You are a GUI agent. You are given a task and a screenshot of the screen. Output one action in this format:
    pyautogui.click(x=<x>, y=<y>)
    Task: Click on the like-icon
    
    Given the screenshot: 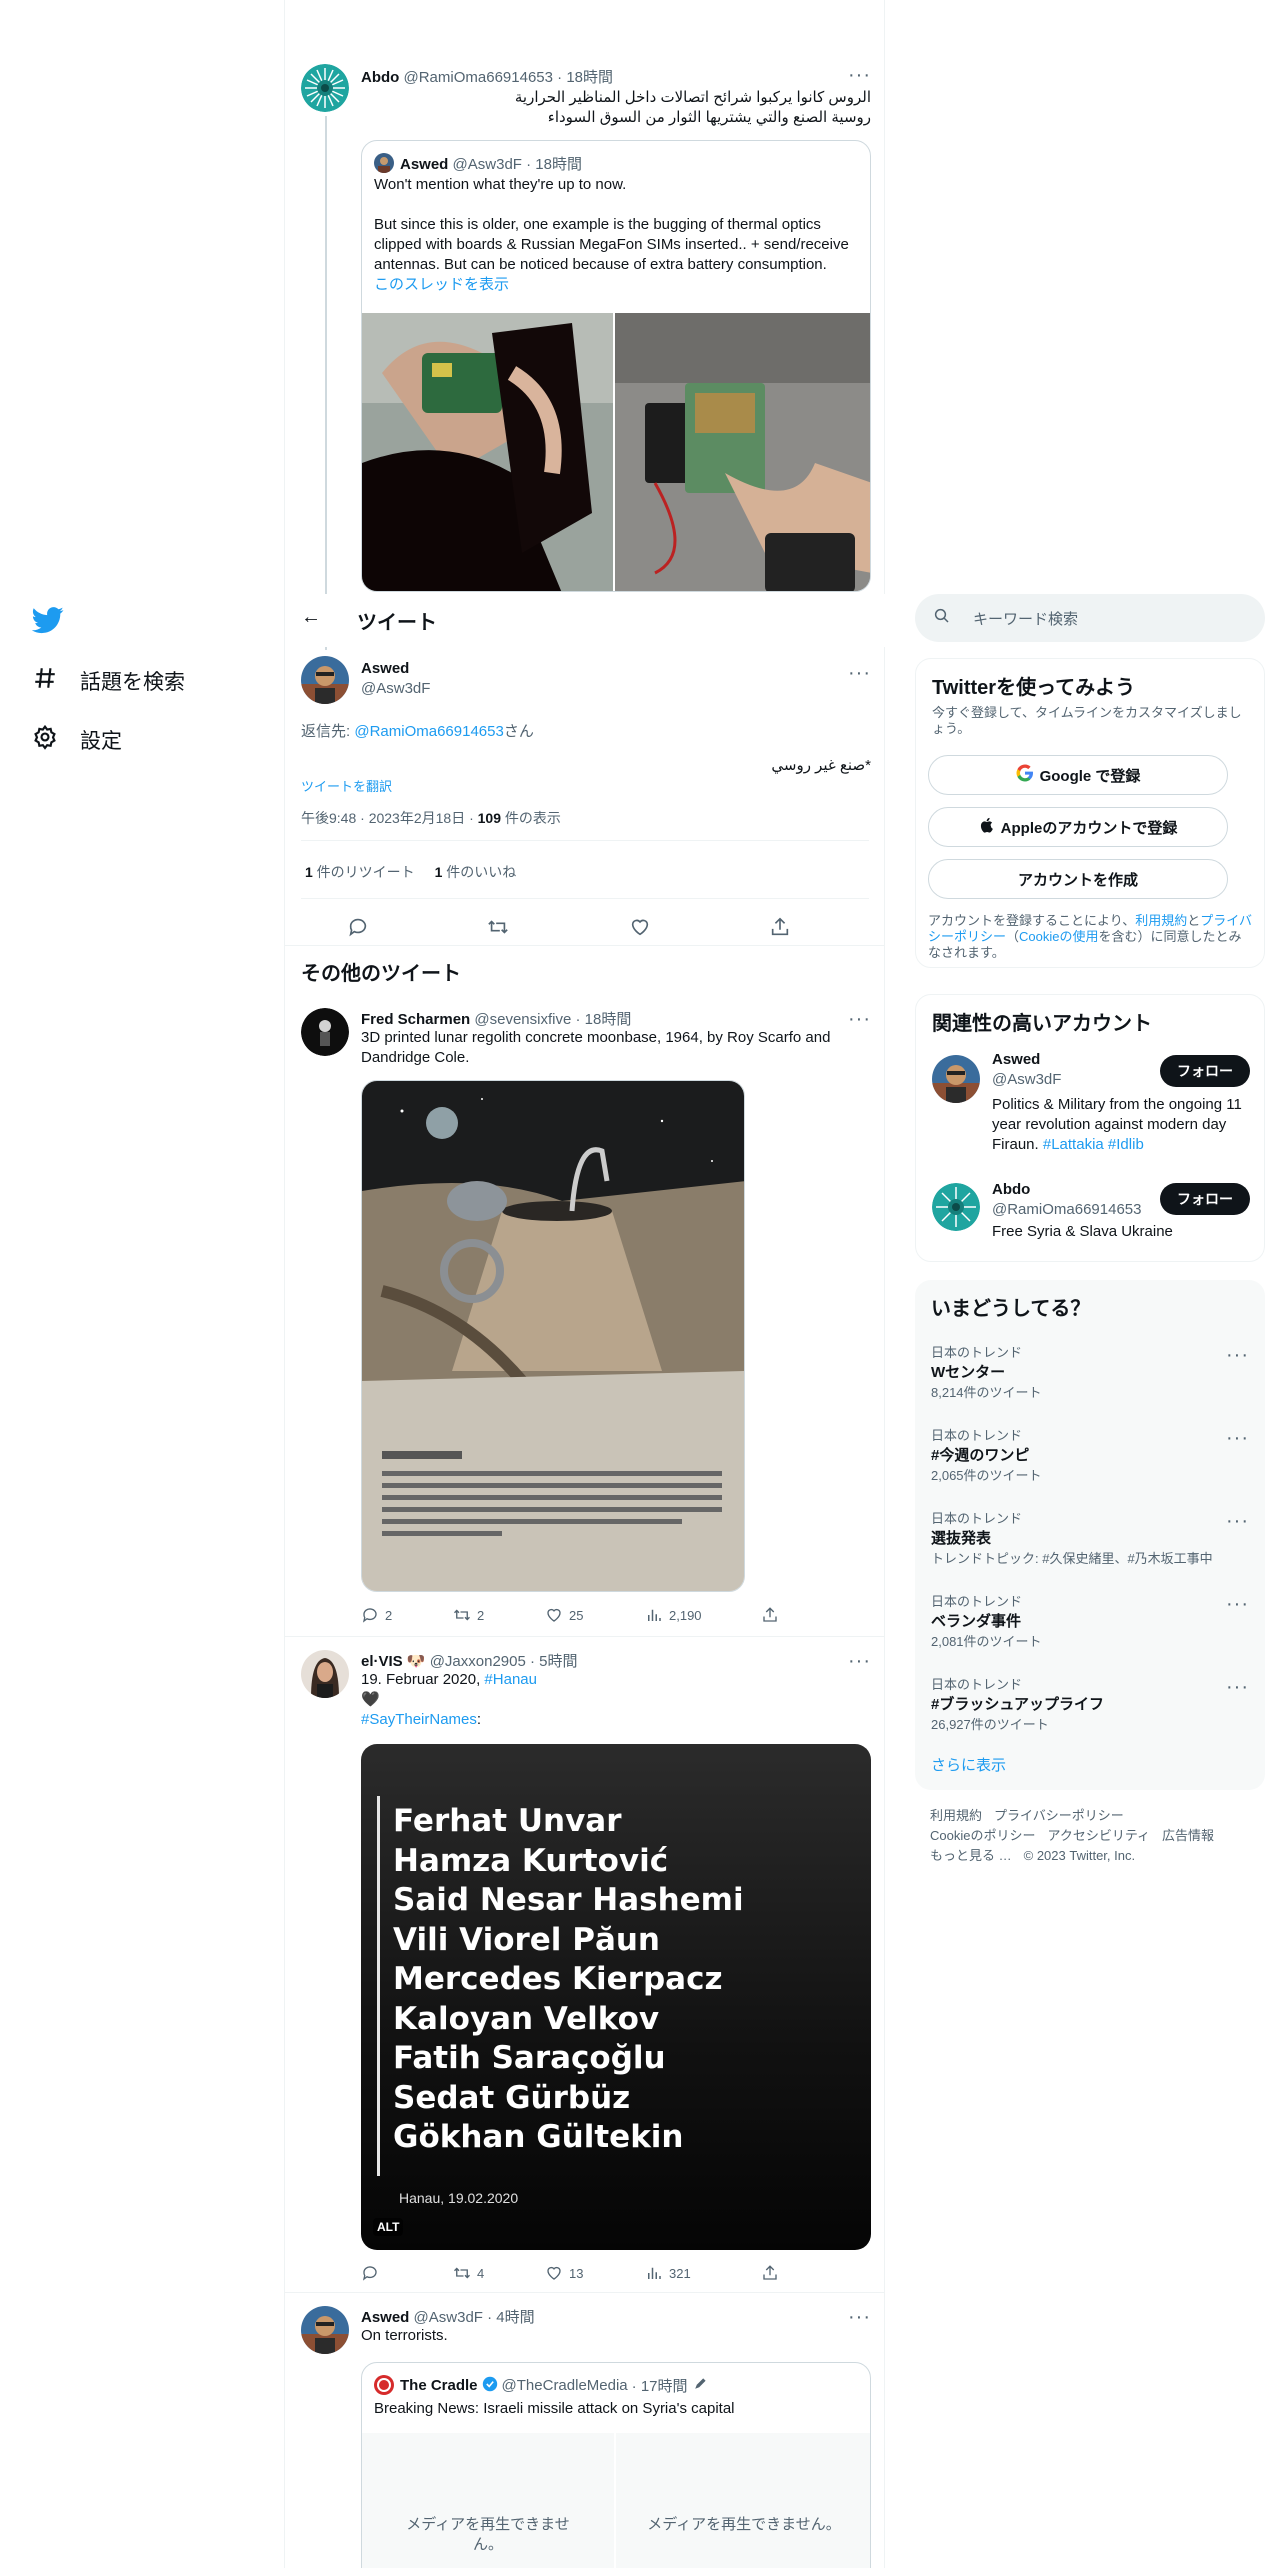 What is the action you would take?
    pyautogui.click(x=640, y=929)
    